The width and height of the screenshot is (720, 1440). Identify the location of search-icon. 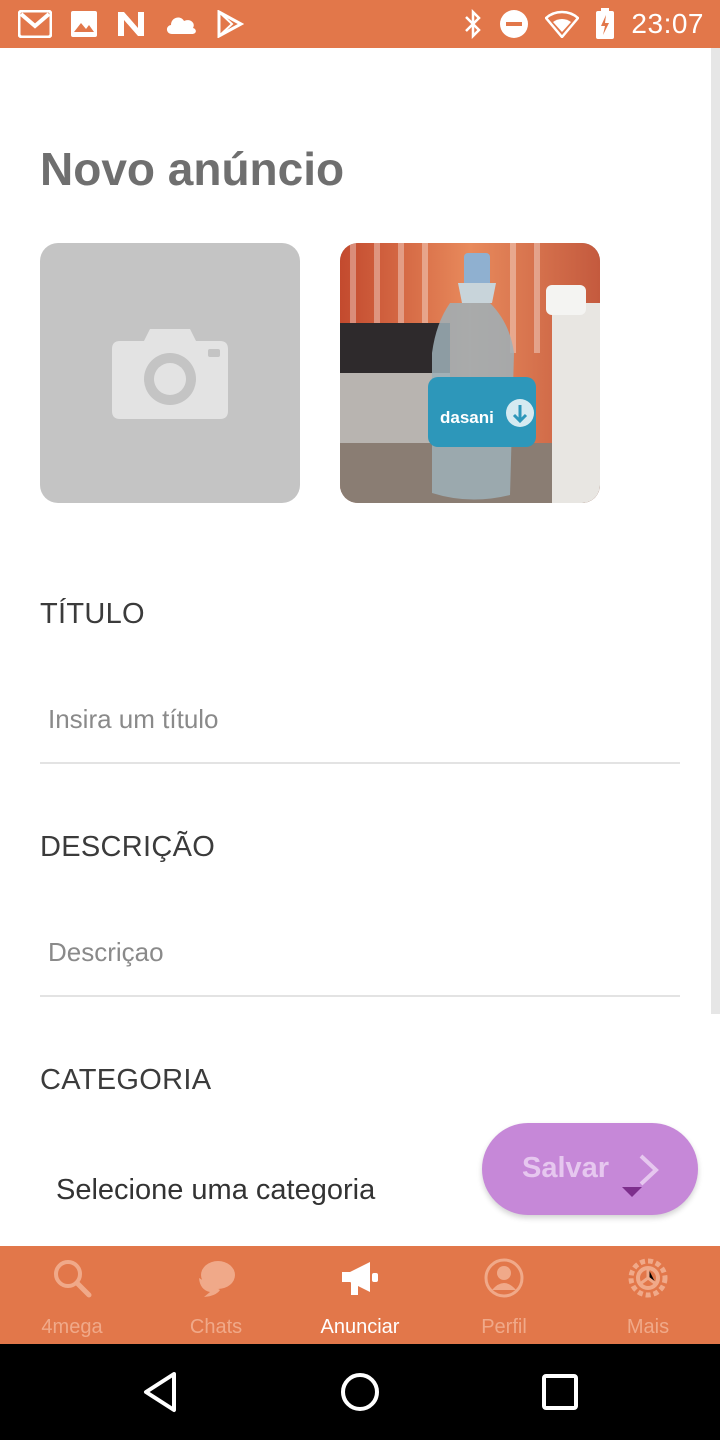
(73, 1279).